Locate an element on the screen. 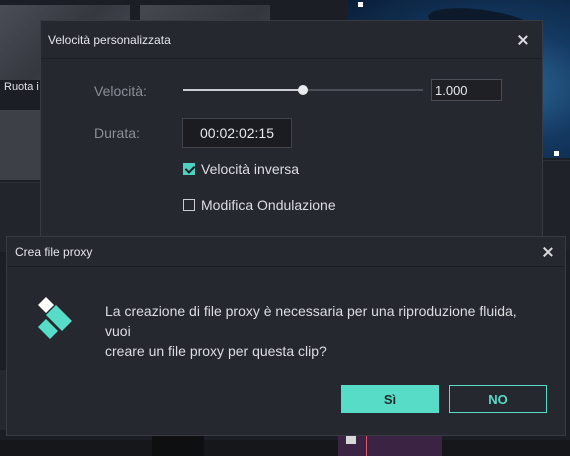 Image resolution: width=570 pixels, height=456 pixels. proxy-dialog-titlebar: Crea file proxy is located at coordinates (286, 252).